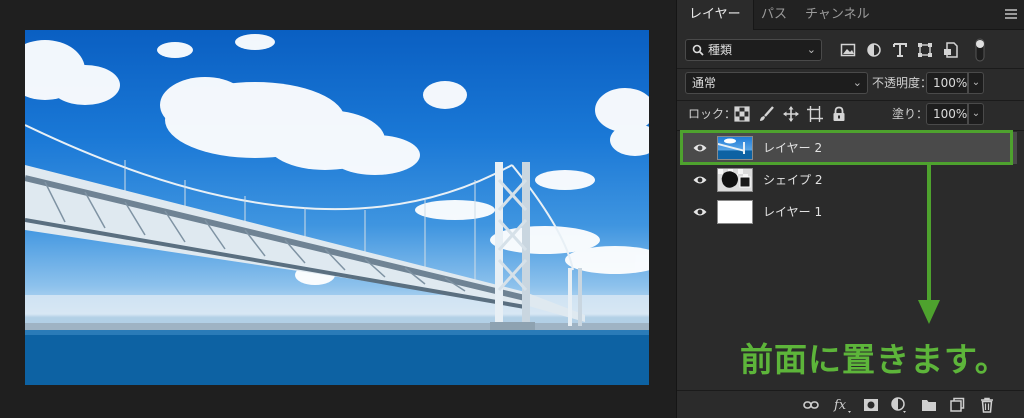  I want to click on group-folder-icon, so click(929, 405).